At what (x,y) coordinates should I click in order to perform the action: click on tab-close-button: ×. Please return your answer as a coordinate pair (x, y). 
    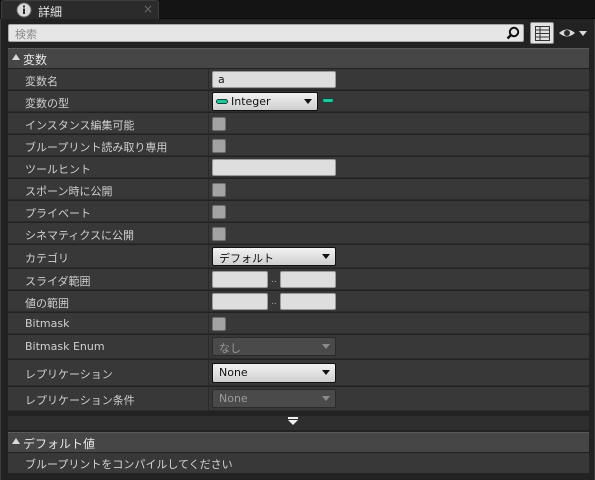
    Looking at the image, I should click on (148, 9).